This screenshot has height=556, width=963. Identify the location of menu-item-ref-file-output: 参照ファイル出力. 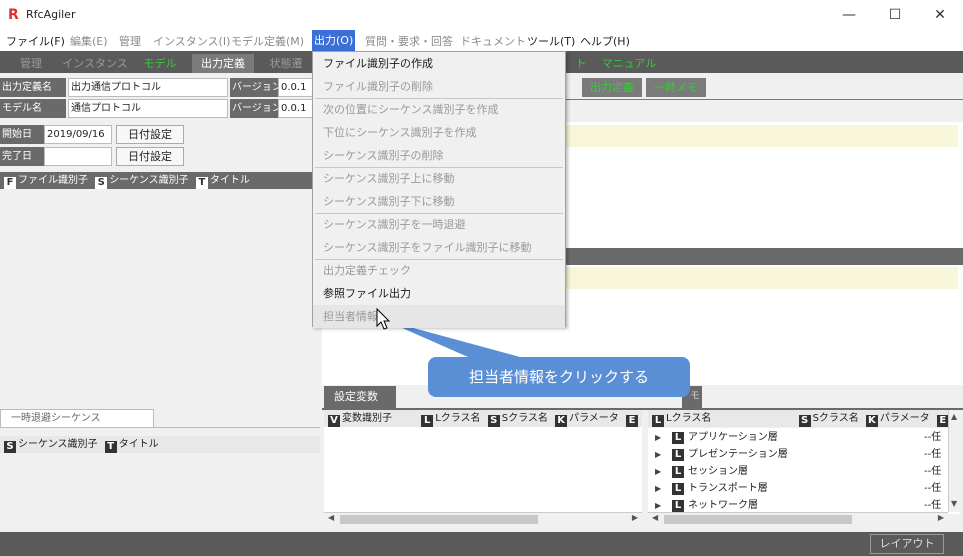
(439, 293).